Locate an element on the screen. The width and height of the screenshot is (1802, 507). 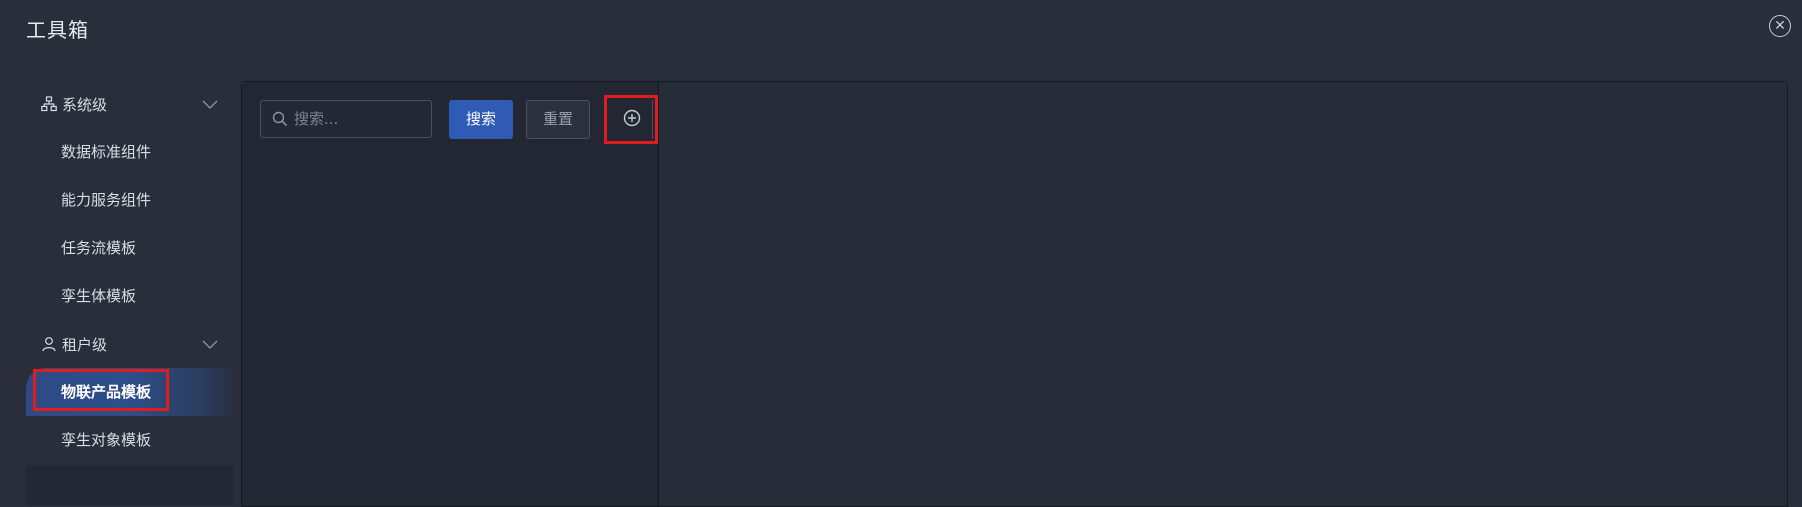
sidebar-group-system: 系统级 is located at coordinates (130, 104).